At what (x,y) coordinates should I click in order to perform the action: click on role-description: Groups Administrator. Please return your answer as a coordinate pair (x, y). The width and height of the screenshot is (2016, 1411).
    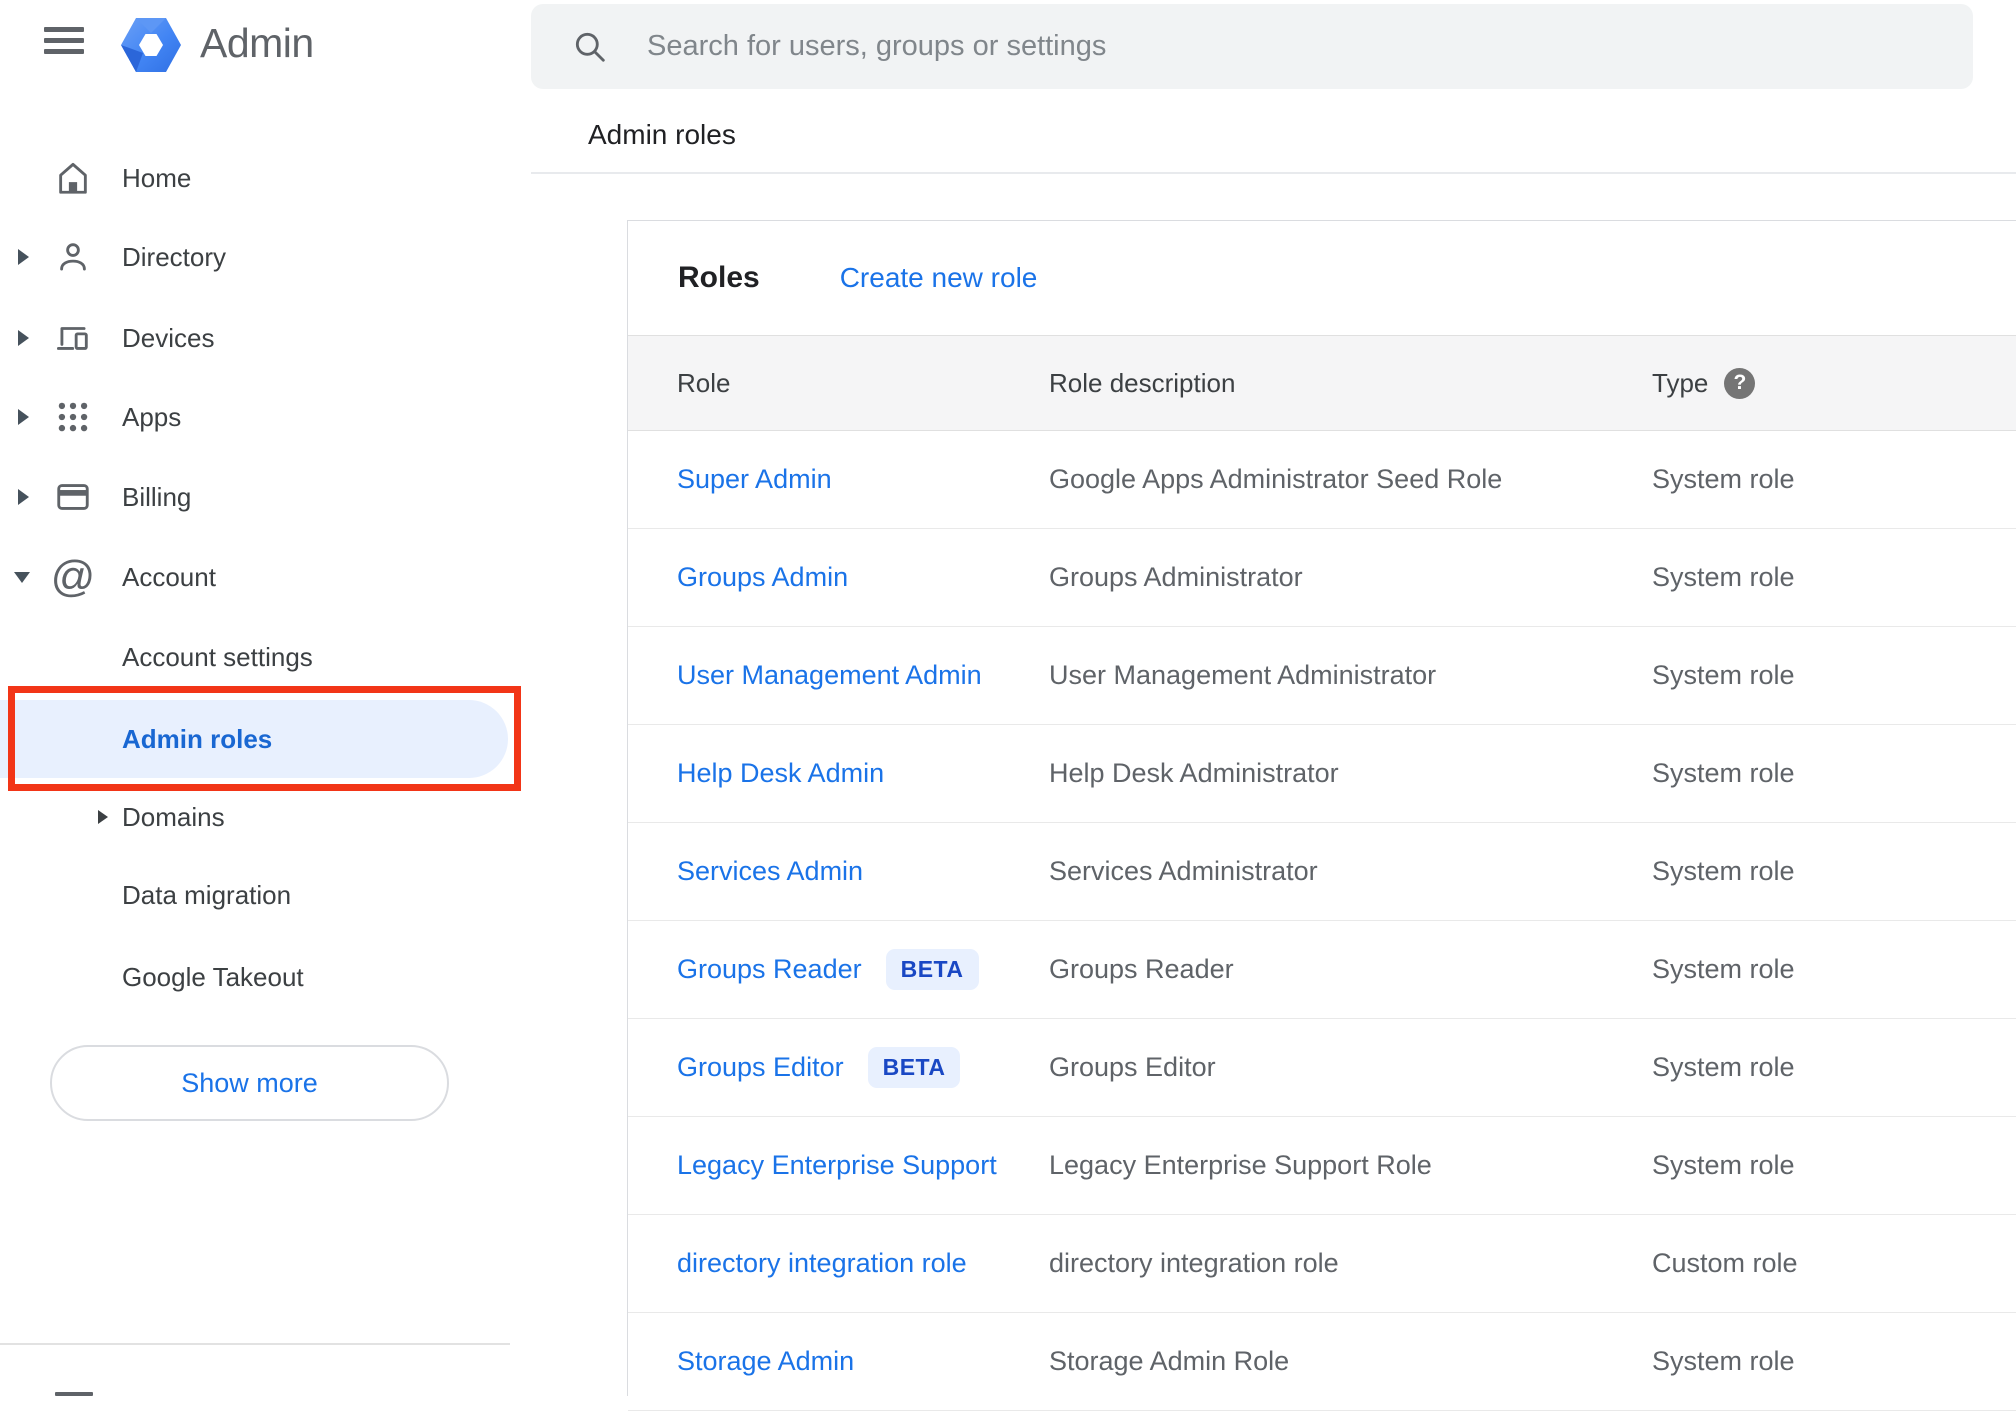
    Looking at the image, I should click on (1176, 577).